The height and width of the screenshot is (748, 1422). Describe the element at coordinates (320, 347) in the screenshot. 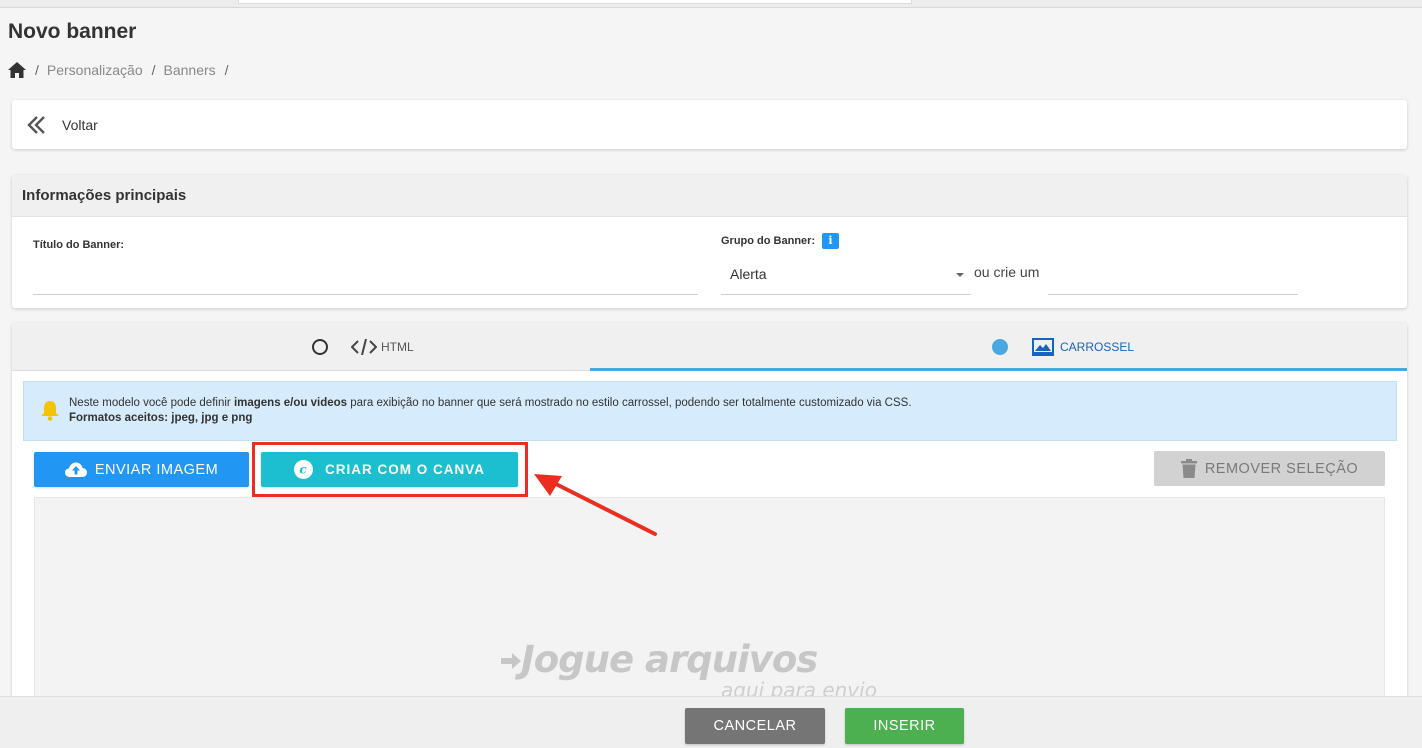

I see `radio-icon` at that location.